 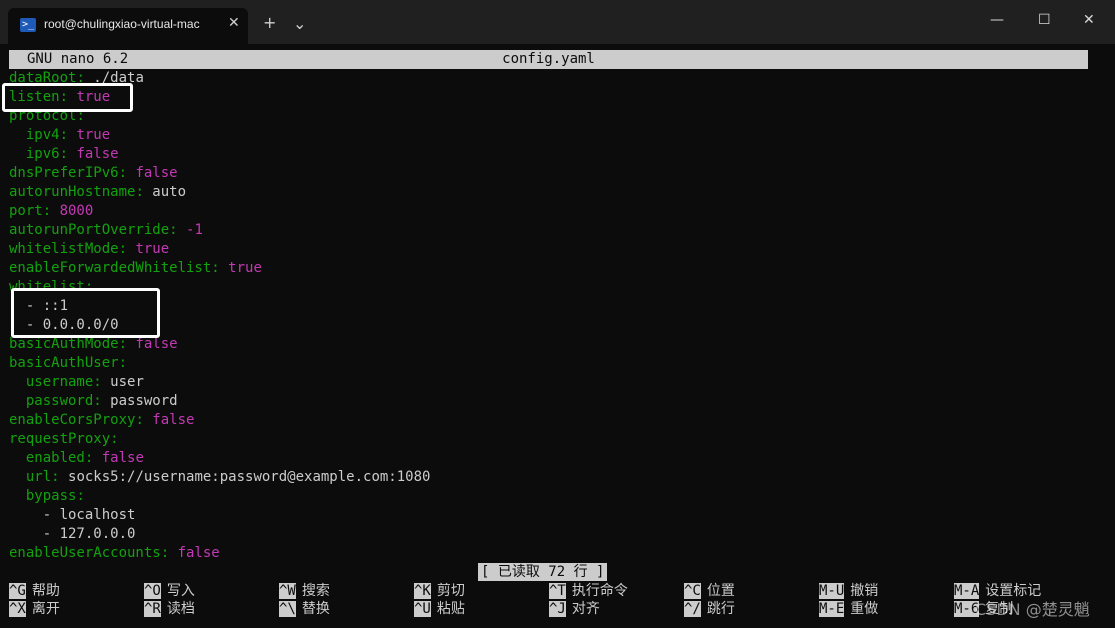 I want to click on yaml-value: -1, so click(x=194, y=230).